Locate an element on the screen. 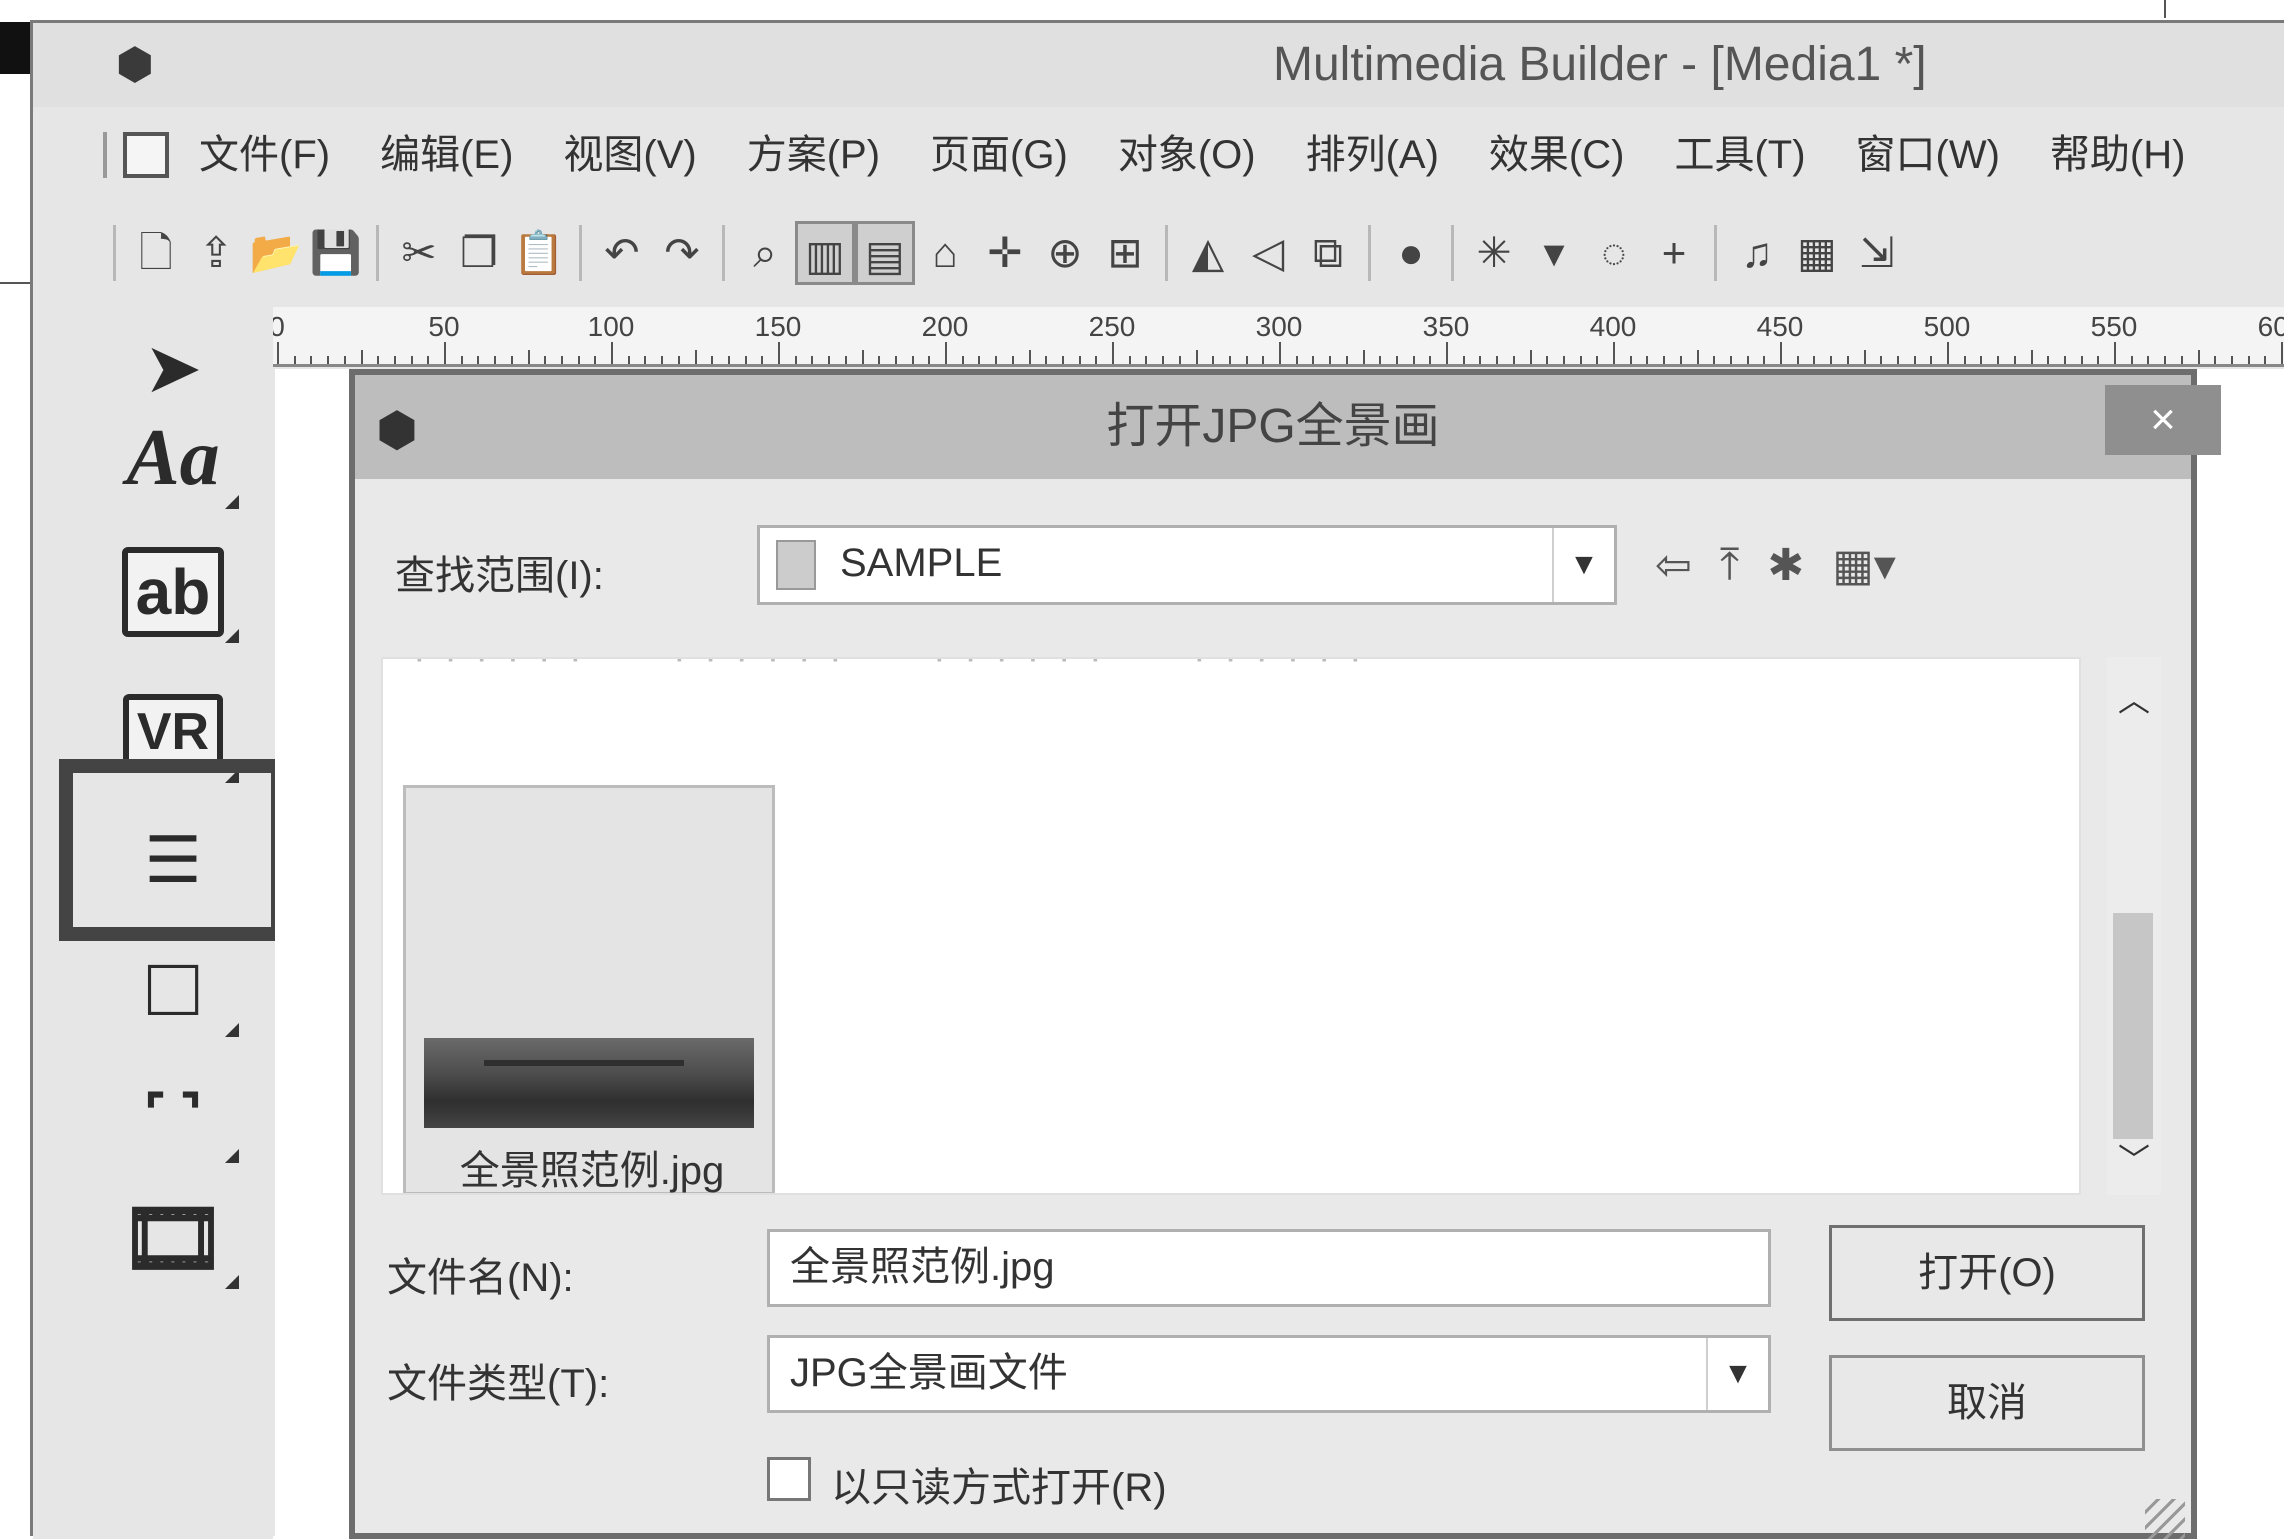  rectangle-tool-icon: □ is located at coordinates (173, 985).